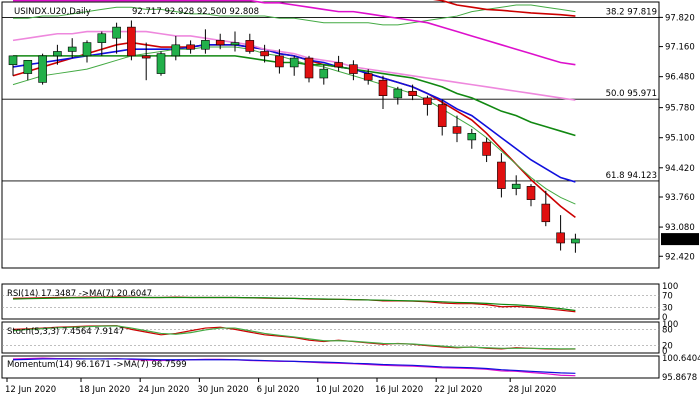 The width and height of the screenshot is (700, 400). Describe the element at coordinates (163, 390) in the screenshot. I see `date-label: 24 Jun 2020` at that location.